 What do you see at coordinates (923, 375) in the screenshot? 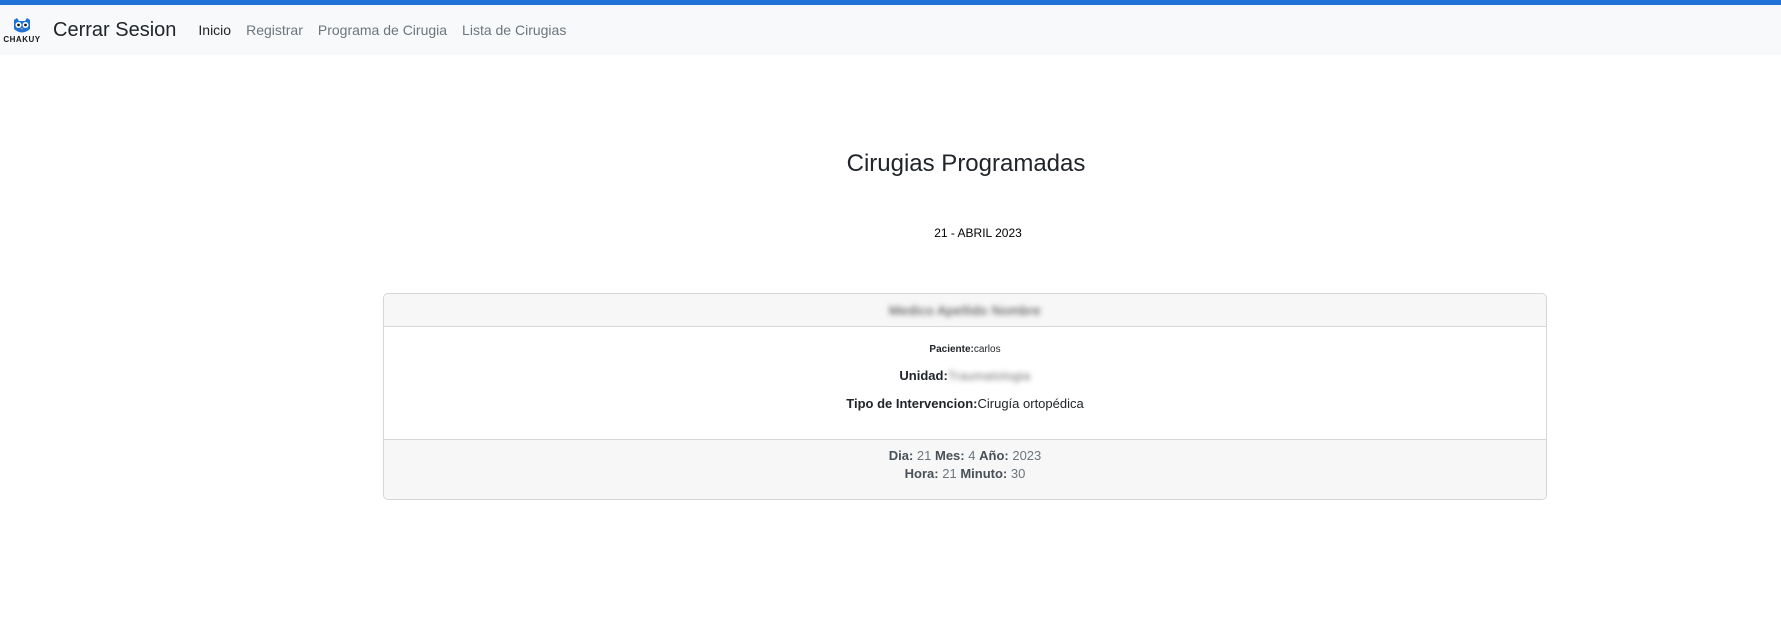
I see `unit-label: Unidad:` at bounding box center [923, 375].